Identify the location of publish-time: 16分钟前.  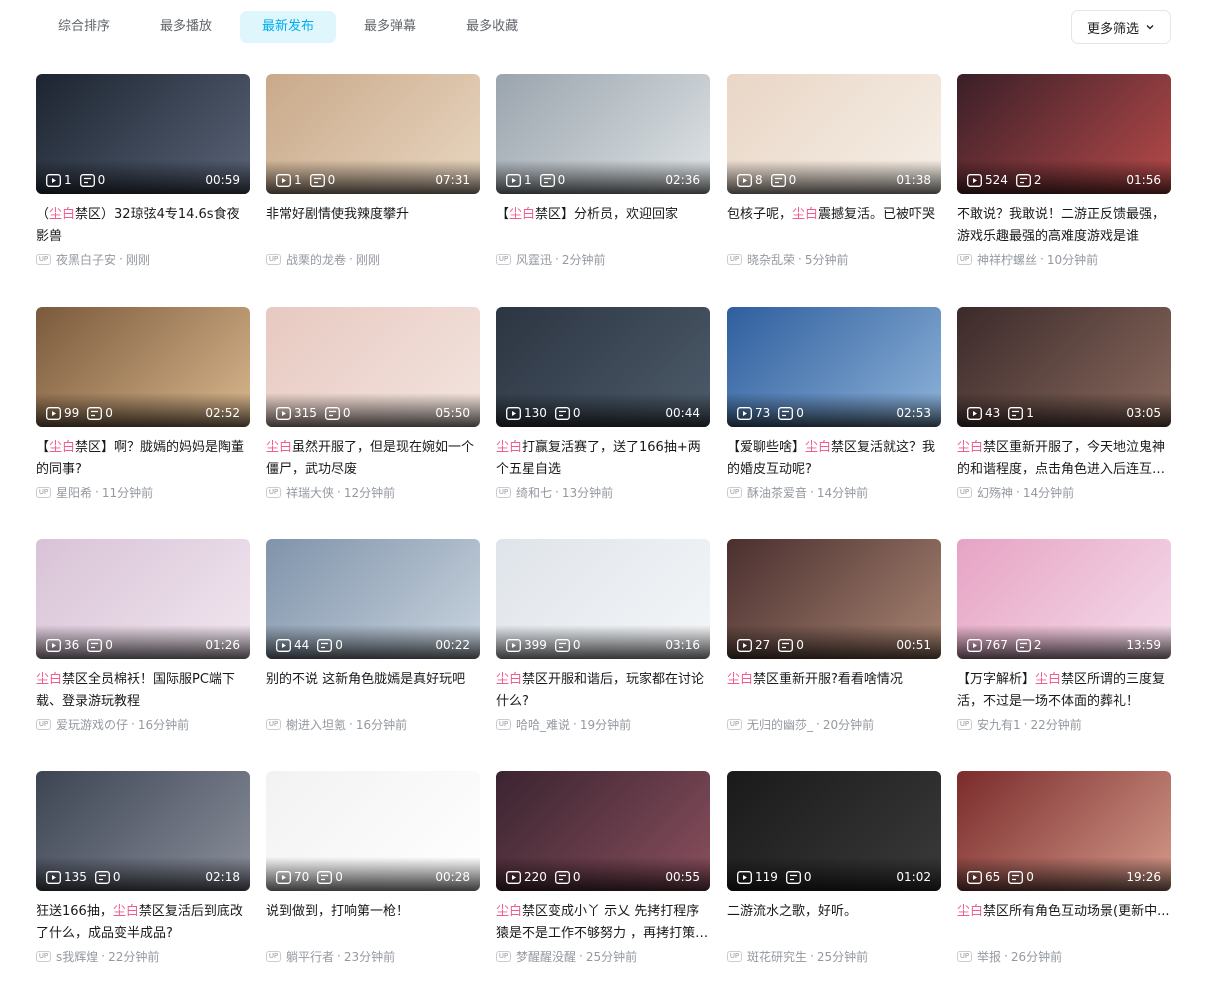
(381, 724).